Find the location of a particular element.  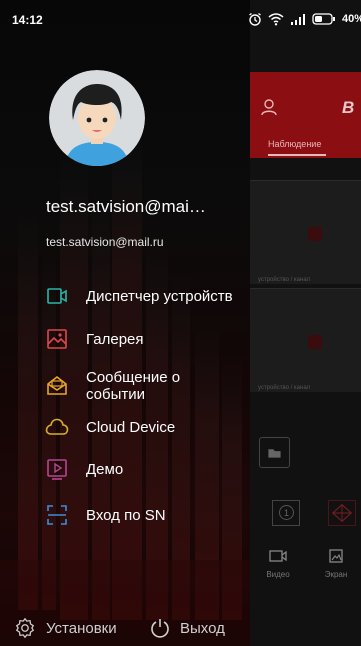

logout-button: Выход is located at coordinates (187, 628).